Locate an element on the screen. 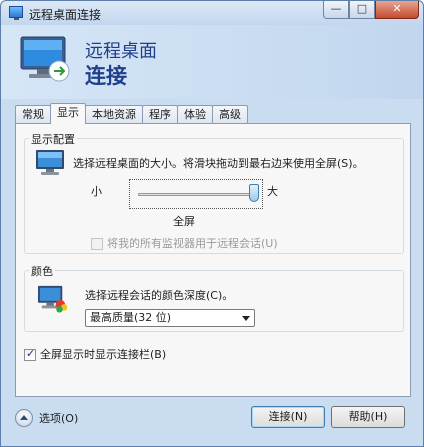 The width and height of the screenshot is (424, 447). tab-programs: 程序 is located at coordinates (160, 114).